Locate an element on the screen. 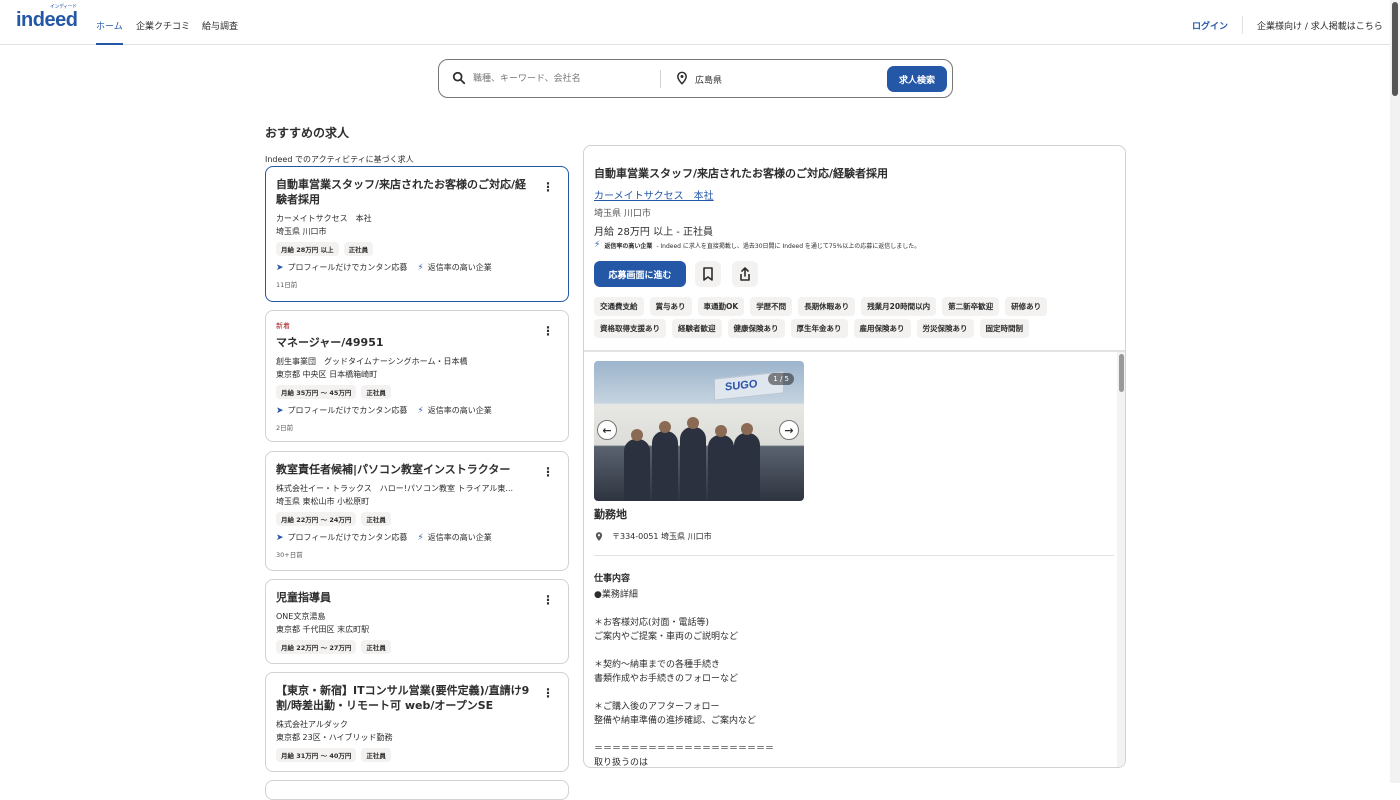  section-title: おすすめの求人 is located at coordinates (307, 133).